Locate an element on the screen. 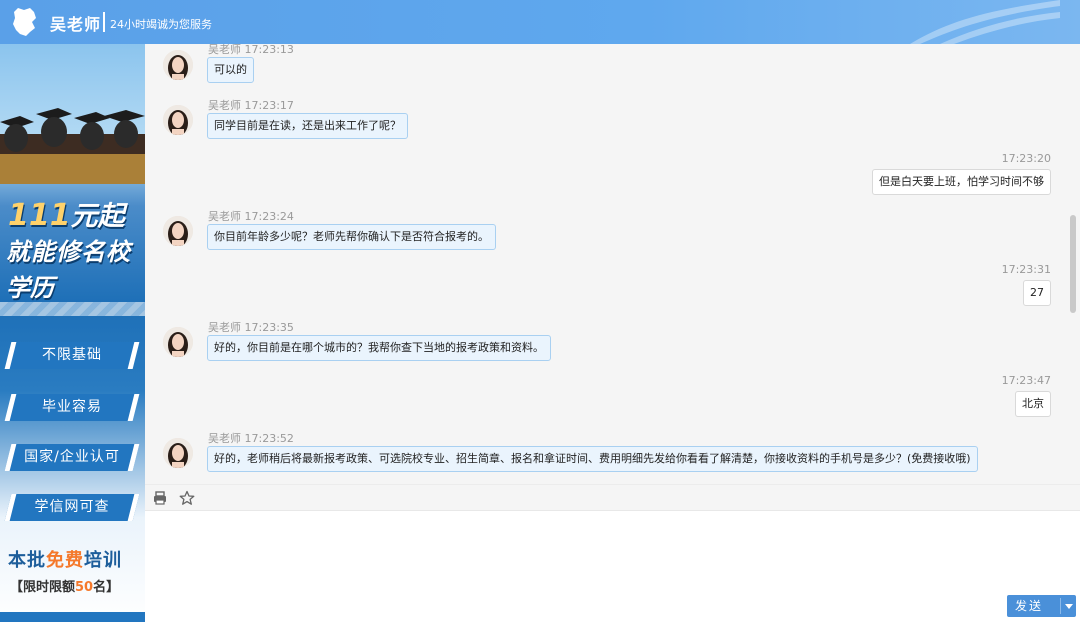 The width and height of the screenshot is (1080, 622). tag-xuexin: 学信网可查 is located at coordinates (72, 507).